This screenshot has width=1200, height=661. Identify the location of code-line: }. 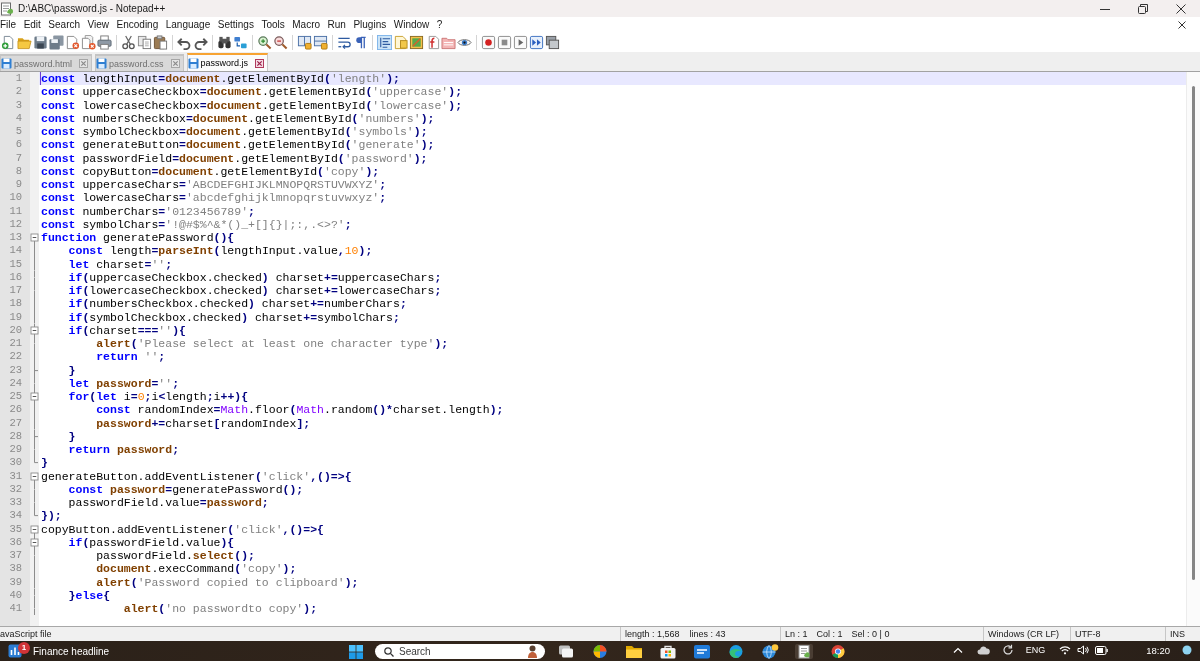
(71, 436).